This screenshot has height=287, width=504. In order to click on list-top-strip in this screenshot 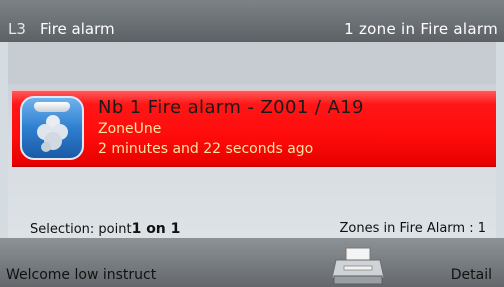, I will do `click(252, 63)`.